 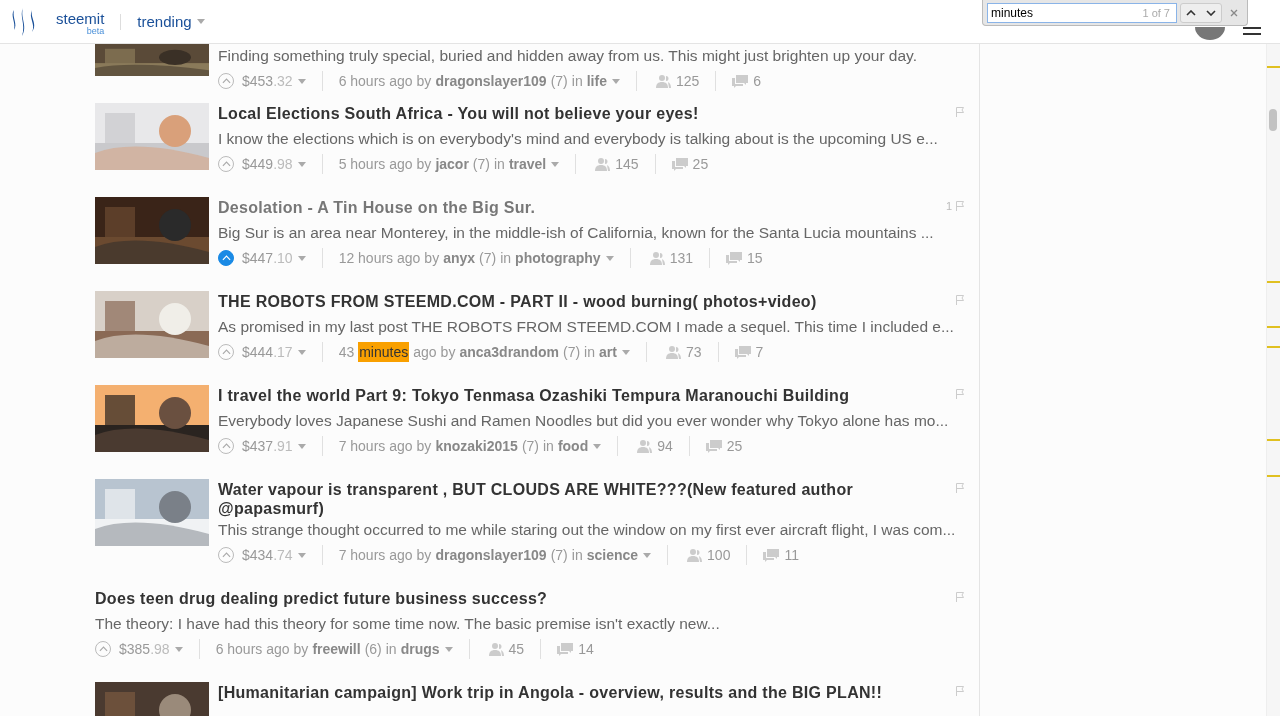 What do you see at coordinates (476, 446) in the screenshot?
I see `author-link: knozaki2015` at bounding box center [476, 446].